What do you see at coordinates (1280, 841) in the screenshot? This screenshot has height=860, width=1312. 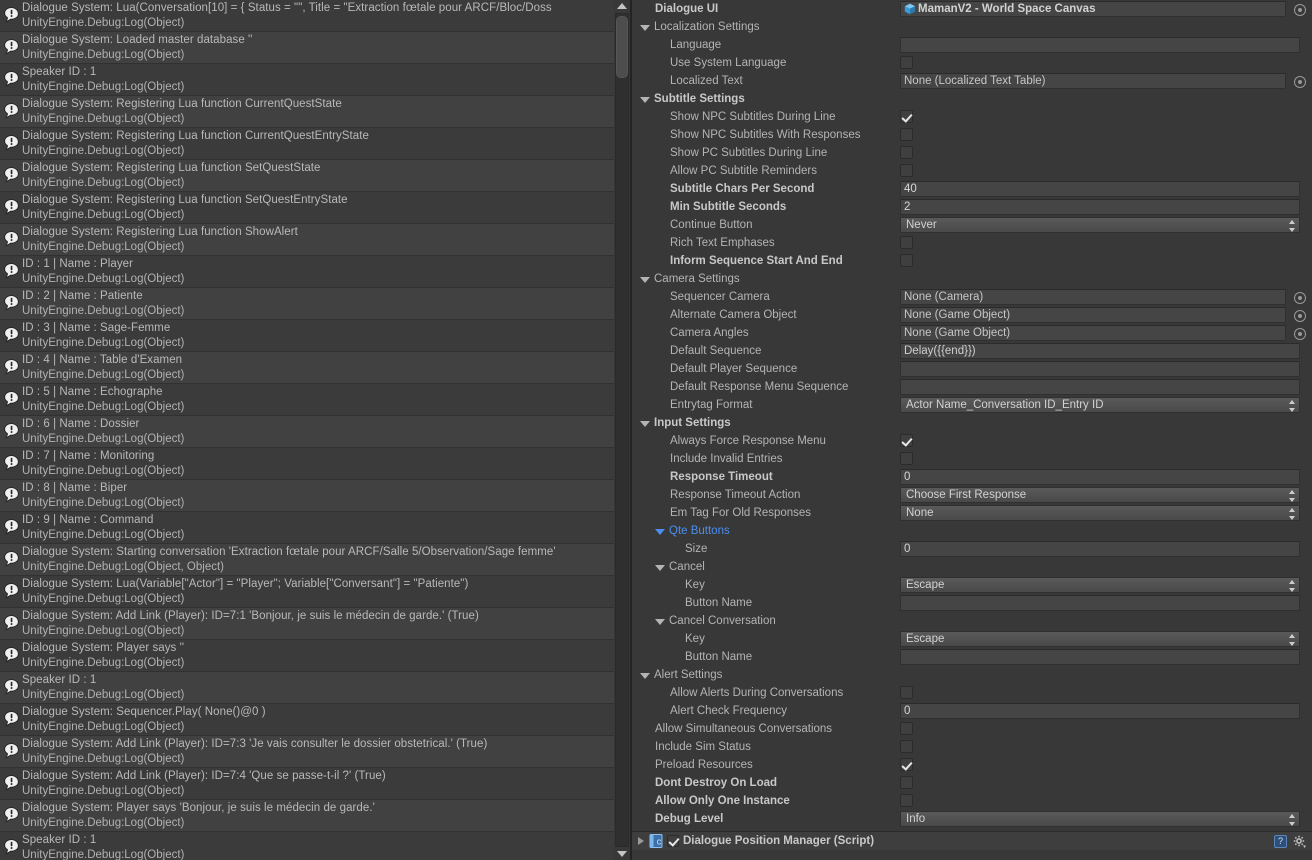 I see `help-icon: ?` at bounding box center [1280, 841].